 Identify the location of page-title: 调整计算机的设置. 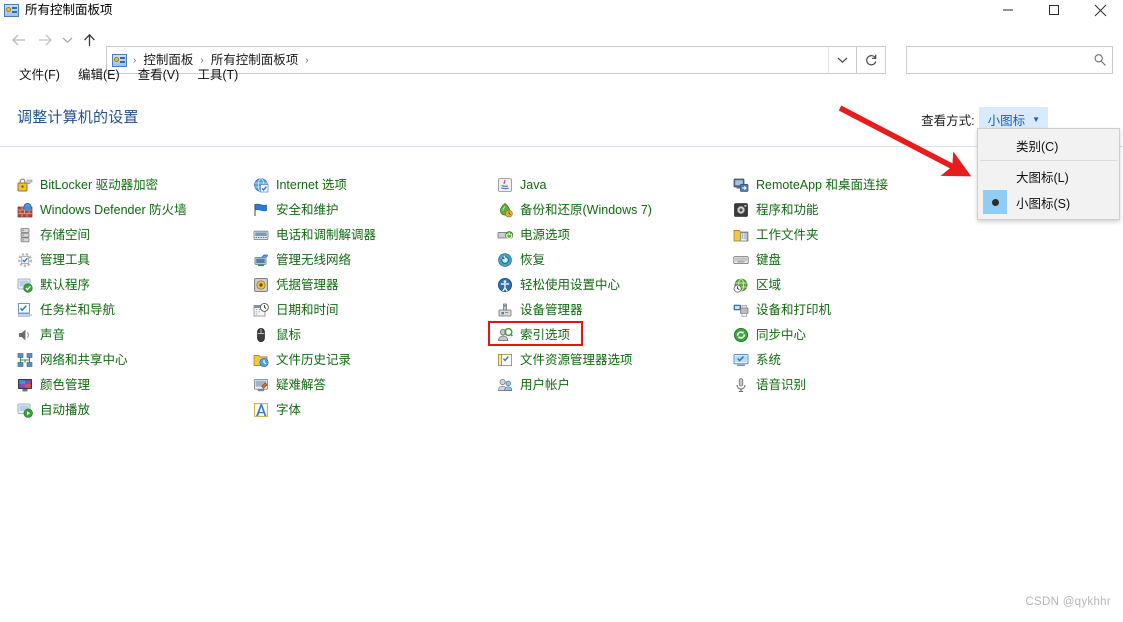
(78, 117).